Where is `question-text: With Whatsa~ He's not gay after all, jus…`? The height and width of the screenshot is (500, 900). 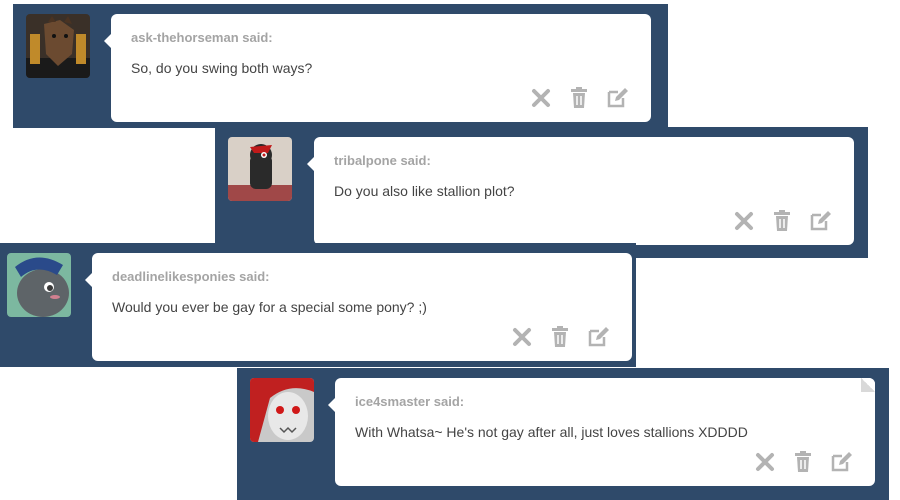
question-text: With Whatsa~ He's not gay after all, jus… is located at coordinates (551, 432).